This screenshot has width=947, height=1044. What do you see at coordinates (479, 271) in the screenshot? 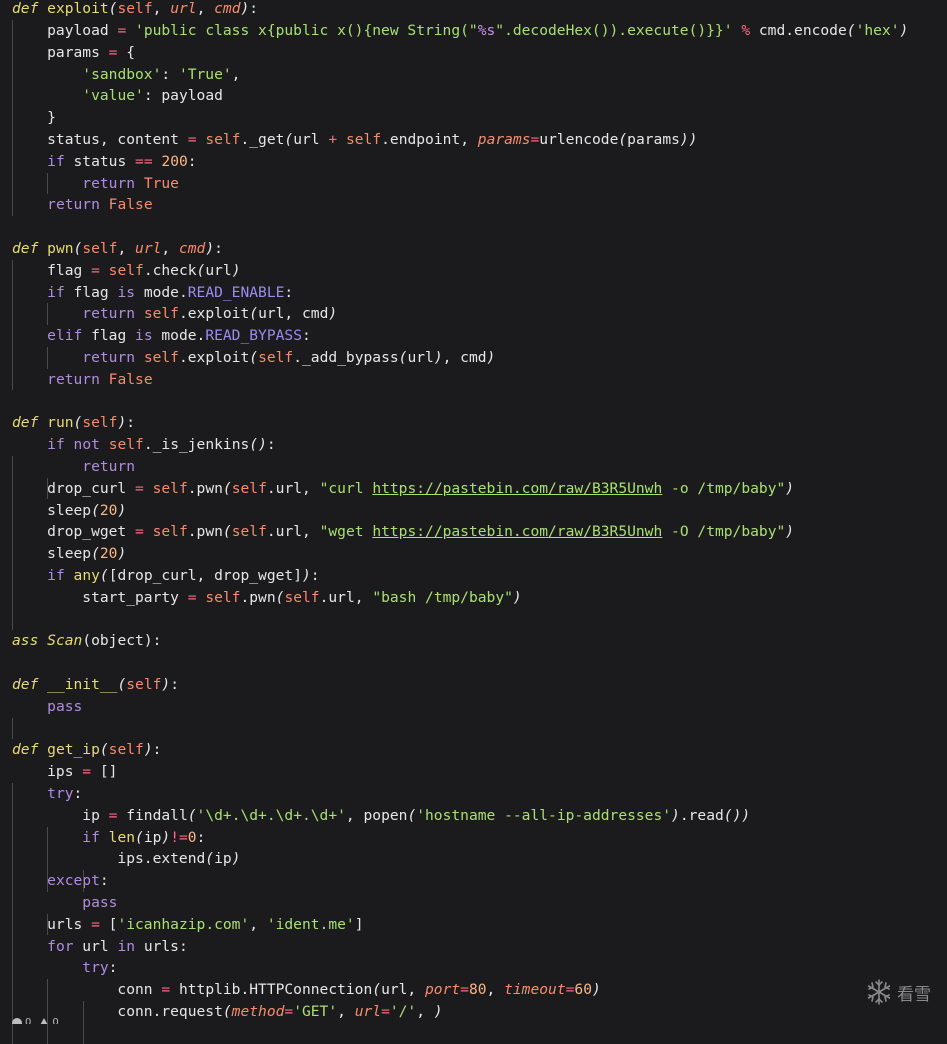
I see `code-line: flag = self.check(url)` at bounding box center [479, 271].